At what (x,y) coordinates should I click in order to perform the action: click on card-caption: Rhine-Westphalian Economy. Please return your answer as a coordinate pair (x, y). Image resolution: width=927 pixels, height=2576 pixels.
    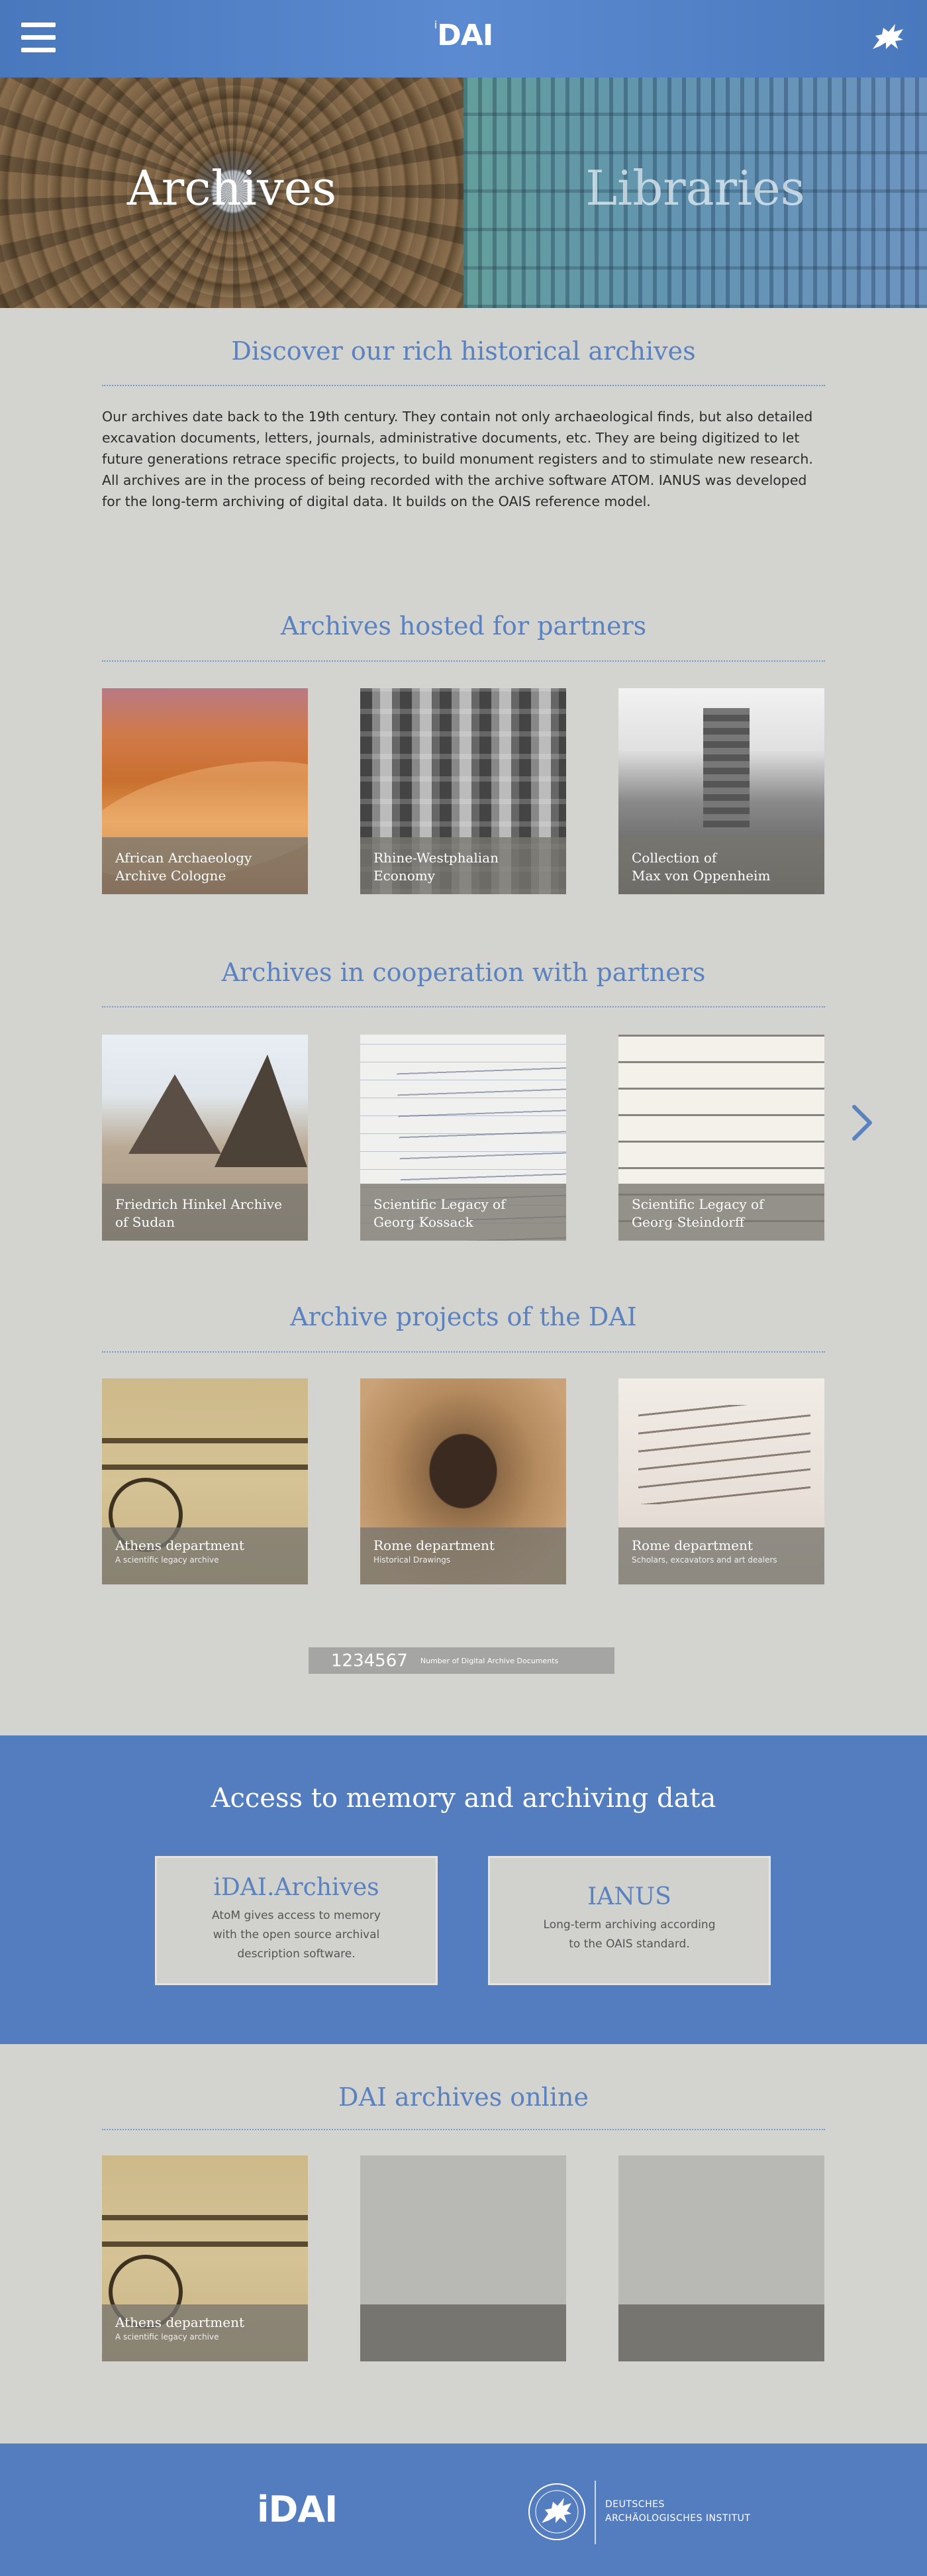
    Looking at the image, I should click on (463, 865).